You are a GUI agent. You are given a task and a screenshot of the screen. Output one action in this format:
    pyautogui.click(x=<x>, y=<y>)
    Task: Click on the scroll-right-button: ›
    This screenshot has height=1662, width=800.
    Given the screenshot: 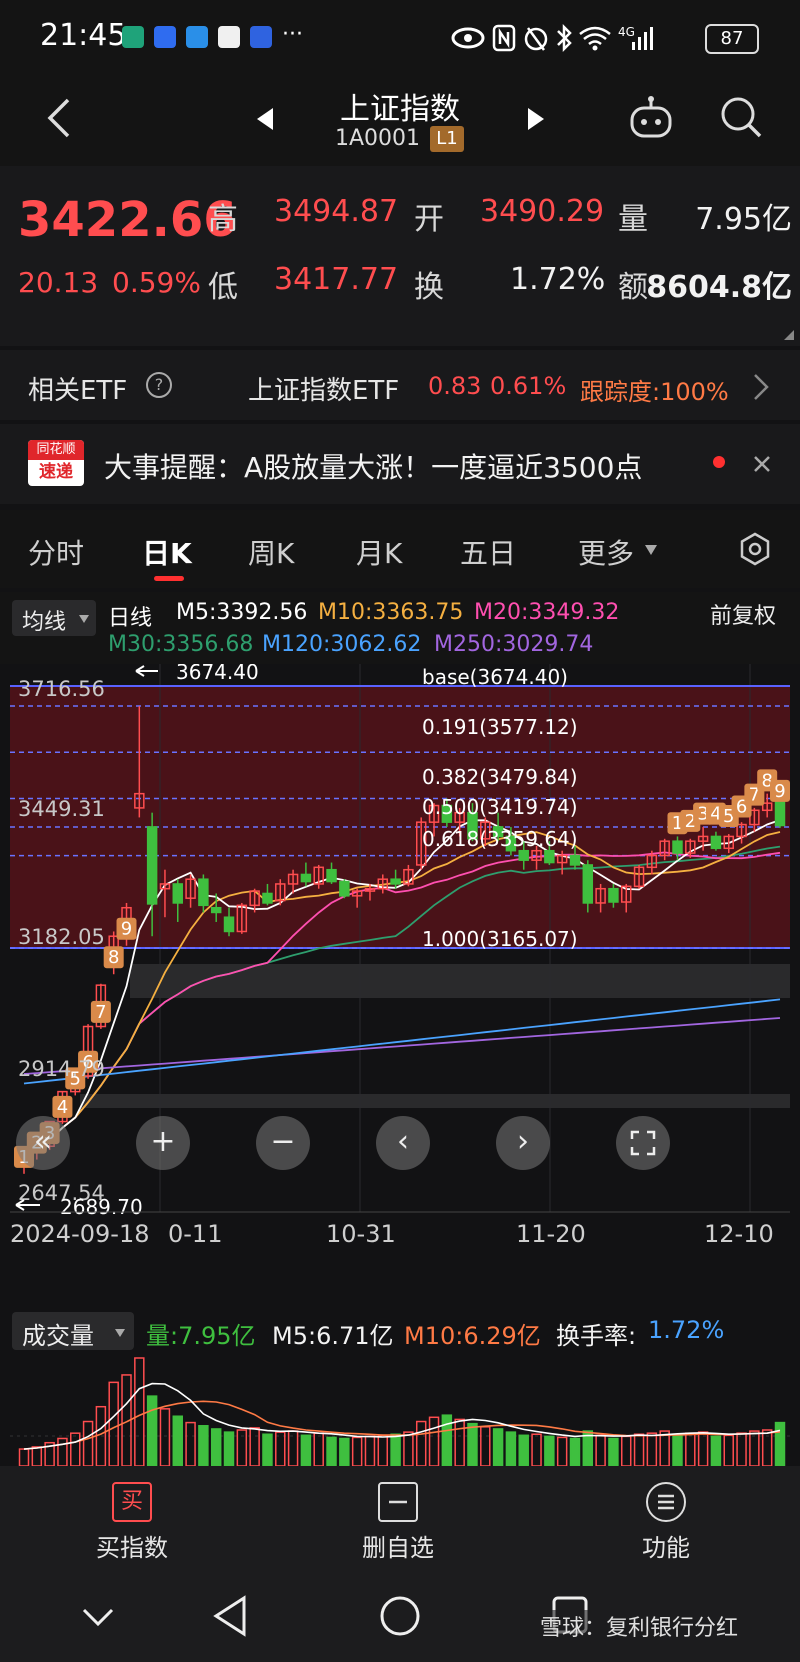 What is the action you would take?
    pyautogui.click(x=523, y=1143)
    